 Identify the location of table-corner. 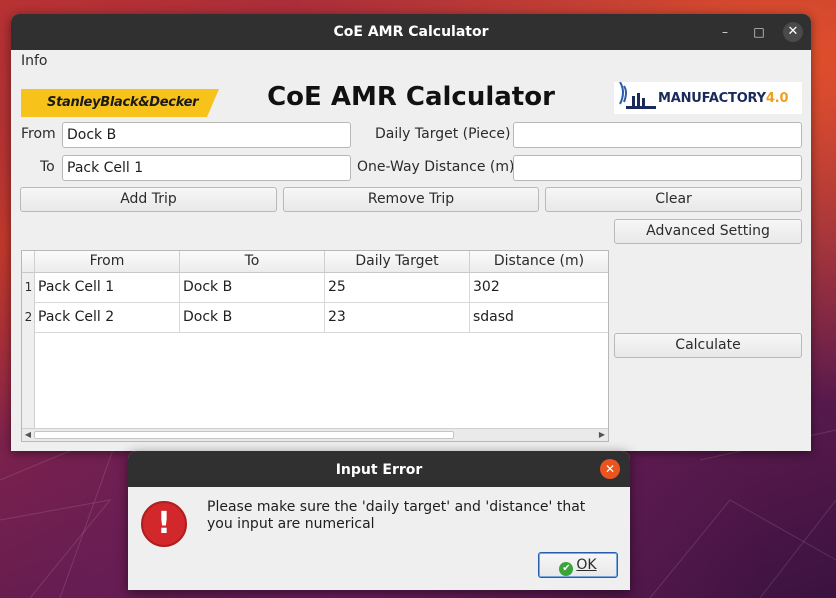
(28, 262).